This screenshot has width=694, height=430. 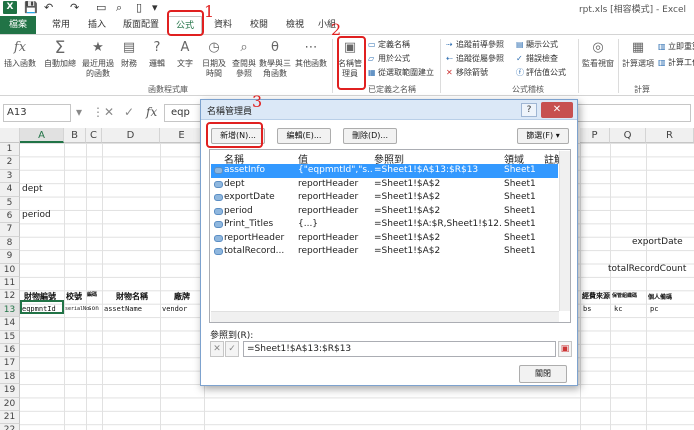 I want to click on name-row: exportDate reportHeader =Sheet1!$A$2 Sheet1, so click(x=384, y=198).